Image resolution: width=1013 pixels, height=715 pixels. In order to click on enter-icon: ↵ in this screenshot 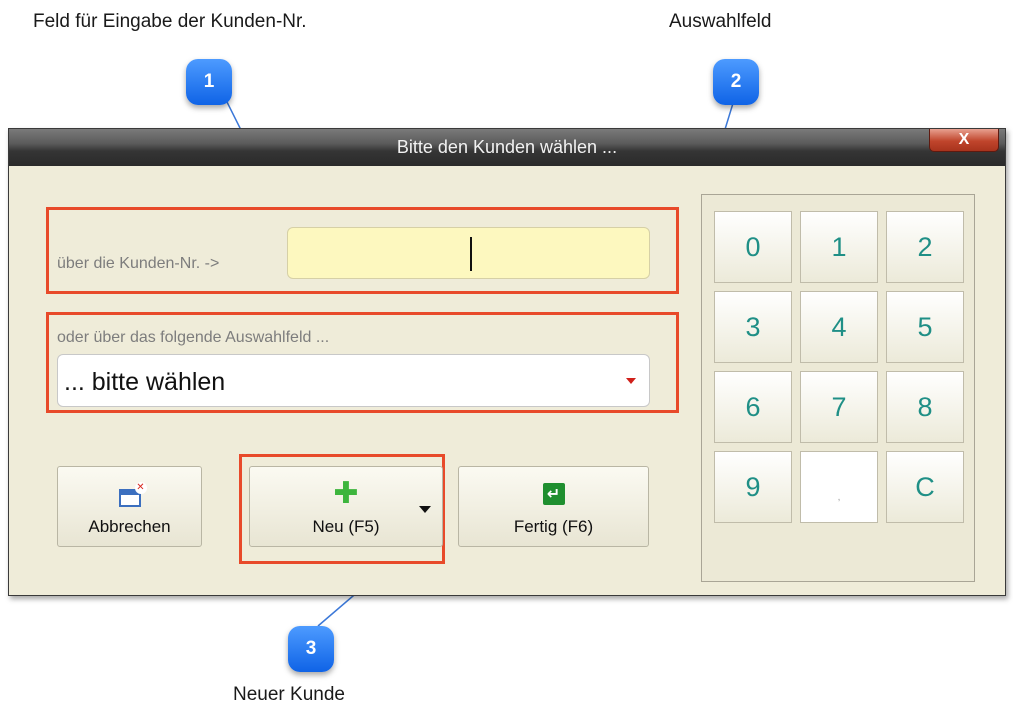, I will do `click(553, 494)`.